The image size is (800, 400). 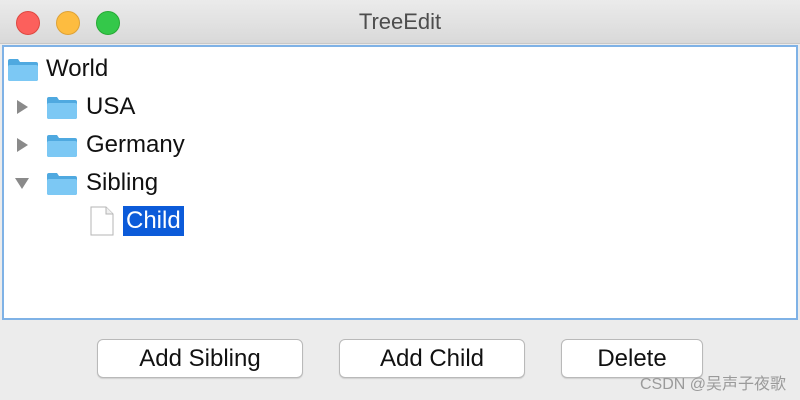 What do you see at coordinates (122, 182) in the screenshot?
I see `tree-node-label: Sibling` at bounding box center [122, 182].